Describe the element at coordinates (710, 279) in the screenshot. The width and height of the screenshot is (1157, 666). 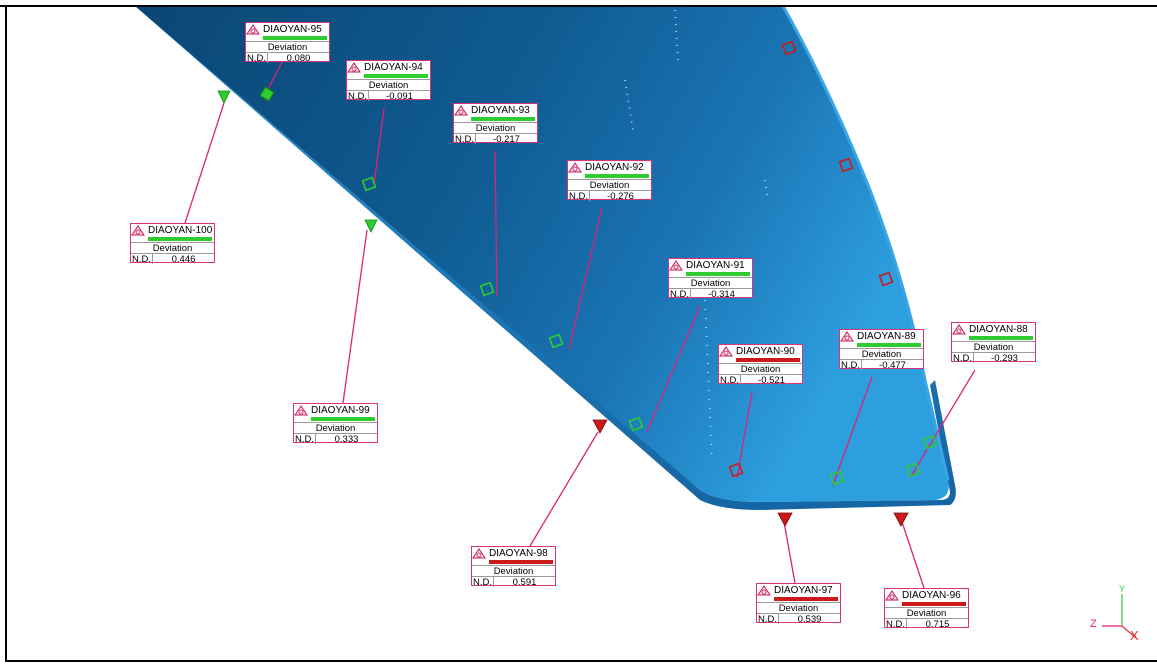
I see `measurement-label-diaoyan-91: DIAOYAN-91 Deviation N.D. -0.314` at that location.